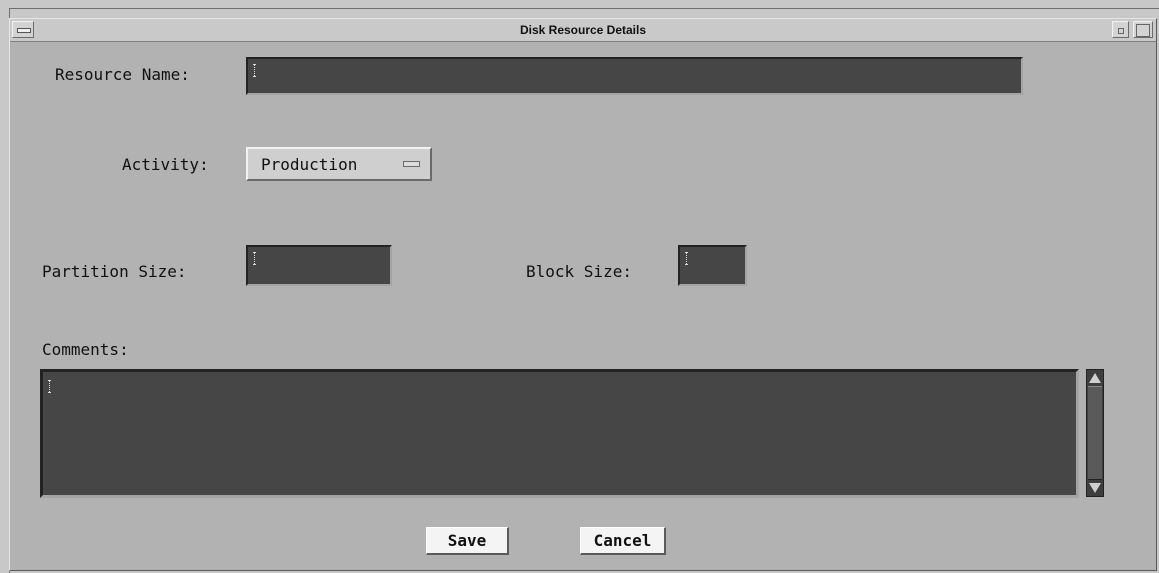 Image resolution: width=1159 pixels, height=573 pixels. I want to click on save-button: Save, so click(467, 541).